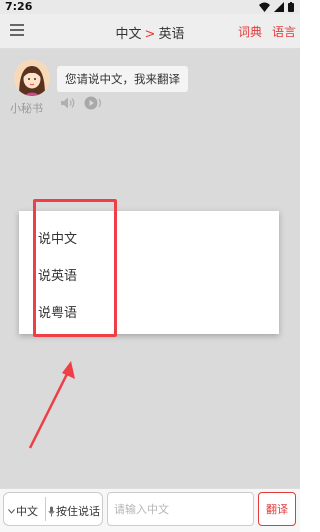 The image size is (320, 532). I want to click on bottom-input-bar: 中文 按住说话 翻译, so click(150, 510).